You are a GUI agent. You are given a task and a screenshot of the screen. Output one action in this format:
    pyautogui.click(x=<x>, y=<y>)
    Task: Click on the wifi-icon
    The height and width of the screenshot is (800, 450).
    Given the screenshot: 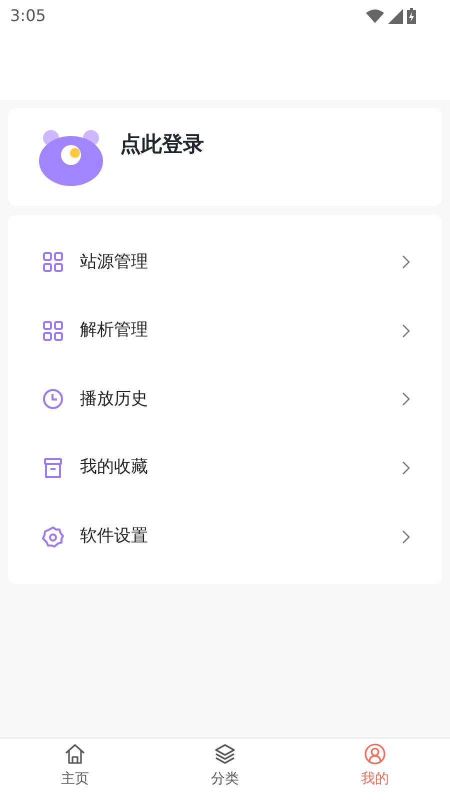 What is the action you would take?
    pyautogui.click(x=375, y=16)
    